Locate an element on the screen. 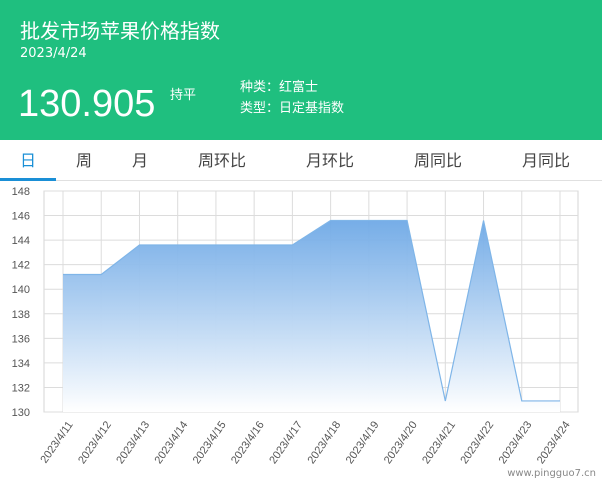  watermark: www.pingguo7.cn is located at coordinates (551, 473).